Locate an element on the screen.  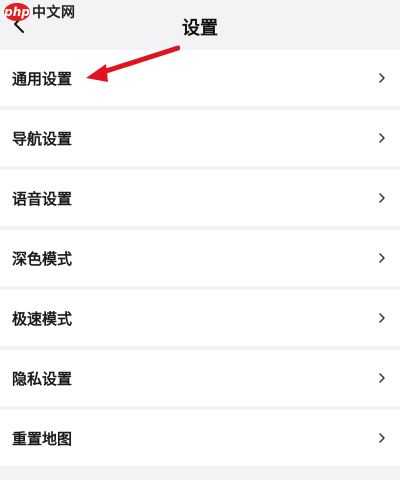
settings-item-voice: 语音设置 is located at coordinates (200, 198).